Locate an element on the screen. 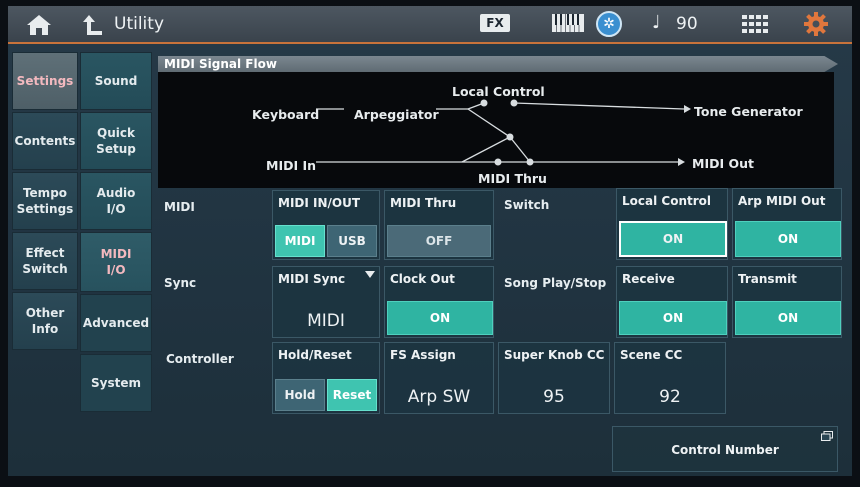 Image resolution: width=860 pixels, height=487 pixels. tab-midi-io: MIDI I/O is located at coordinates (116, 262).